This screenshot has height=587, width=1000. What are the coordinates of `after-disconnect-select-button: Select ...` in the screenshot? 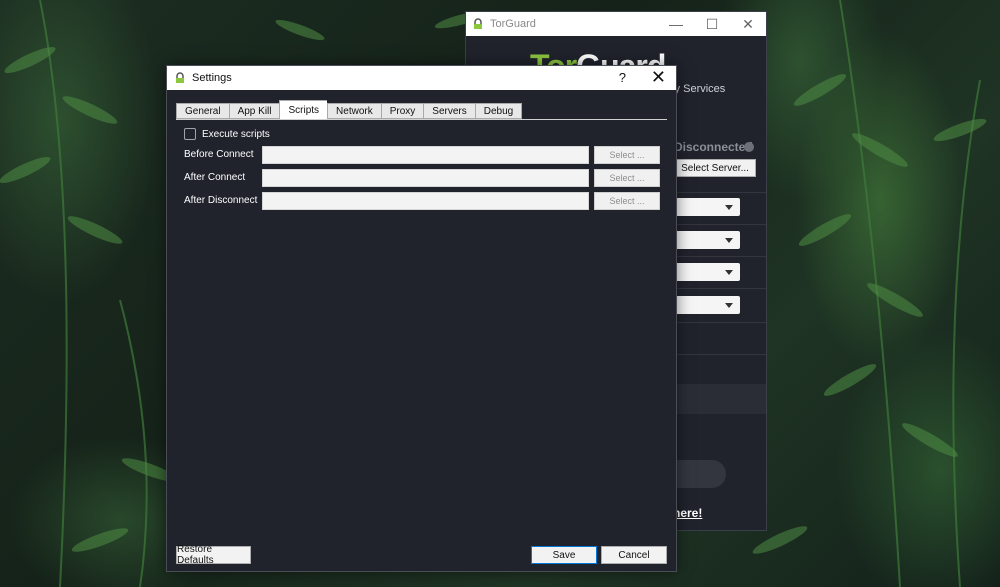 It's located at (627, 201).